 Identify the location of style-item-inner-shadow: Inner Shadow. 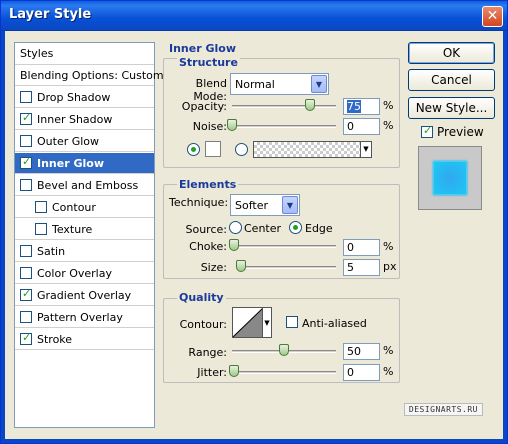
(84, 119).